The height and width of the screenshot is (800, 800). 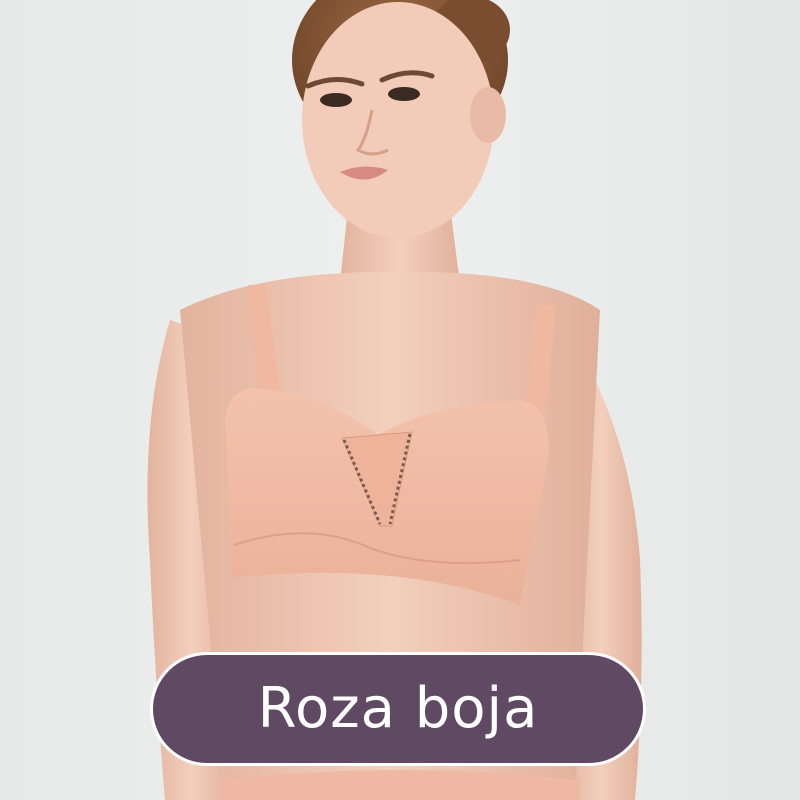 I want to click on color-label-badge: Roza boja, so click(x=398, y=709).